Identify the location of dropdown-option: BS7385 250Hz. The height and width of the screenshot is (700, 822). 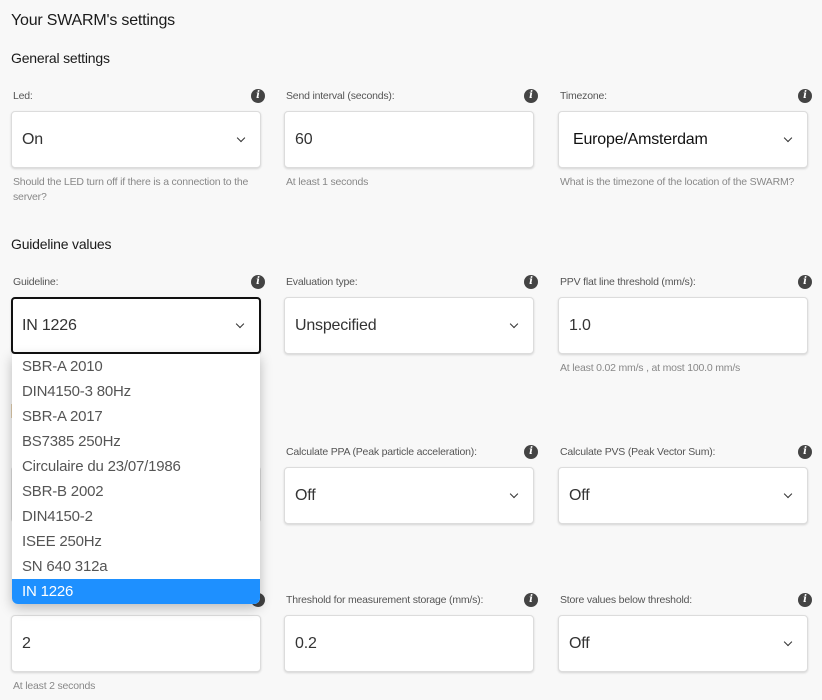
(136, 441).